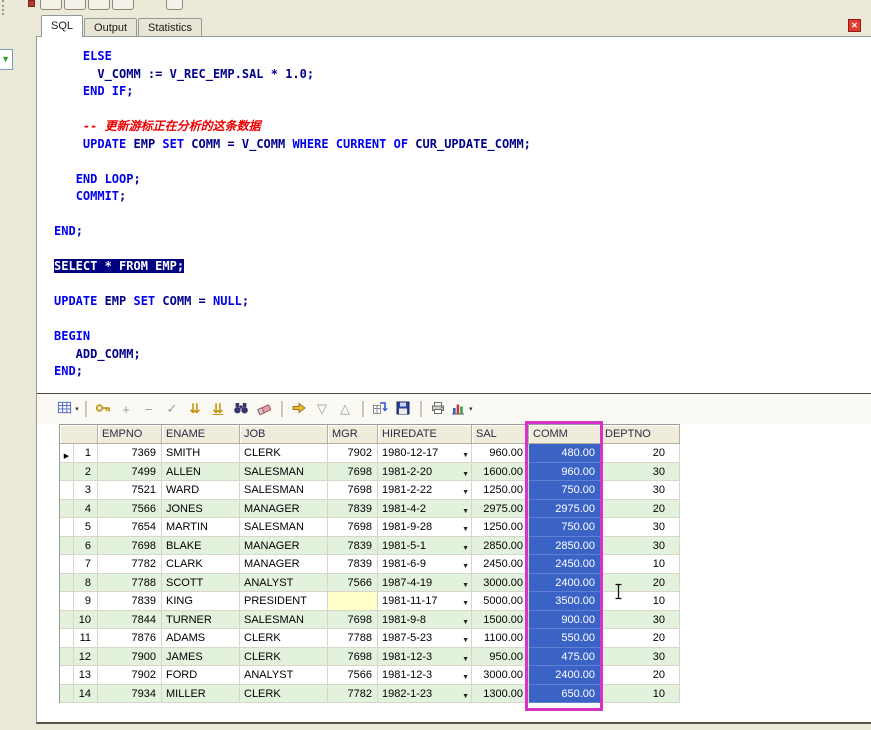  I want to click on cell-sal: 1500.00, so click(500, 619).